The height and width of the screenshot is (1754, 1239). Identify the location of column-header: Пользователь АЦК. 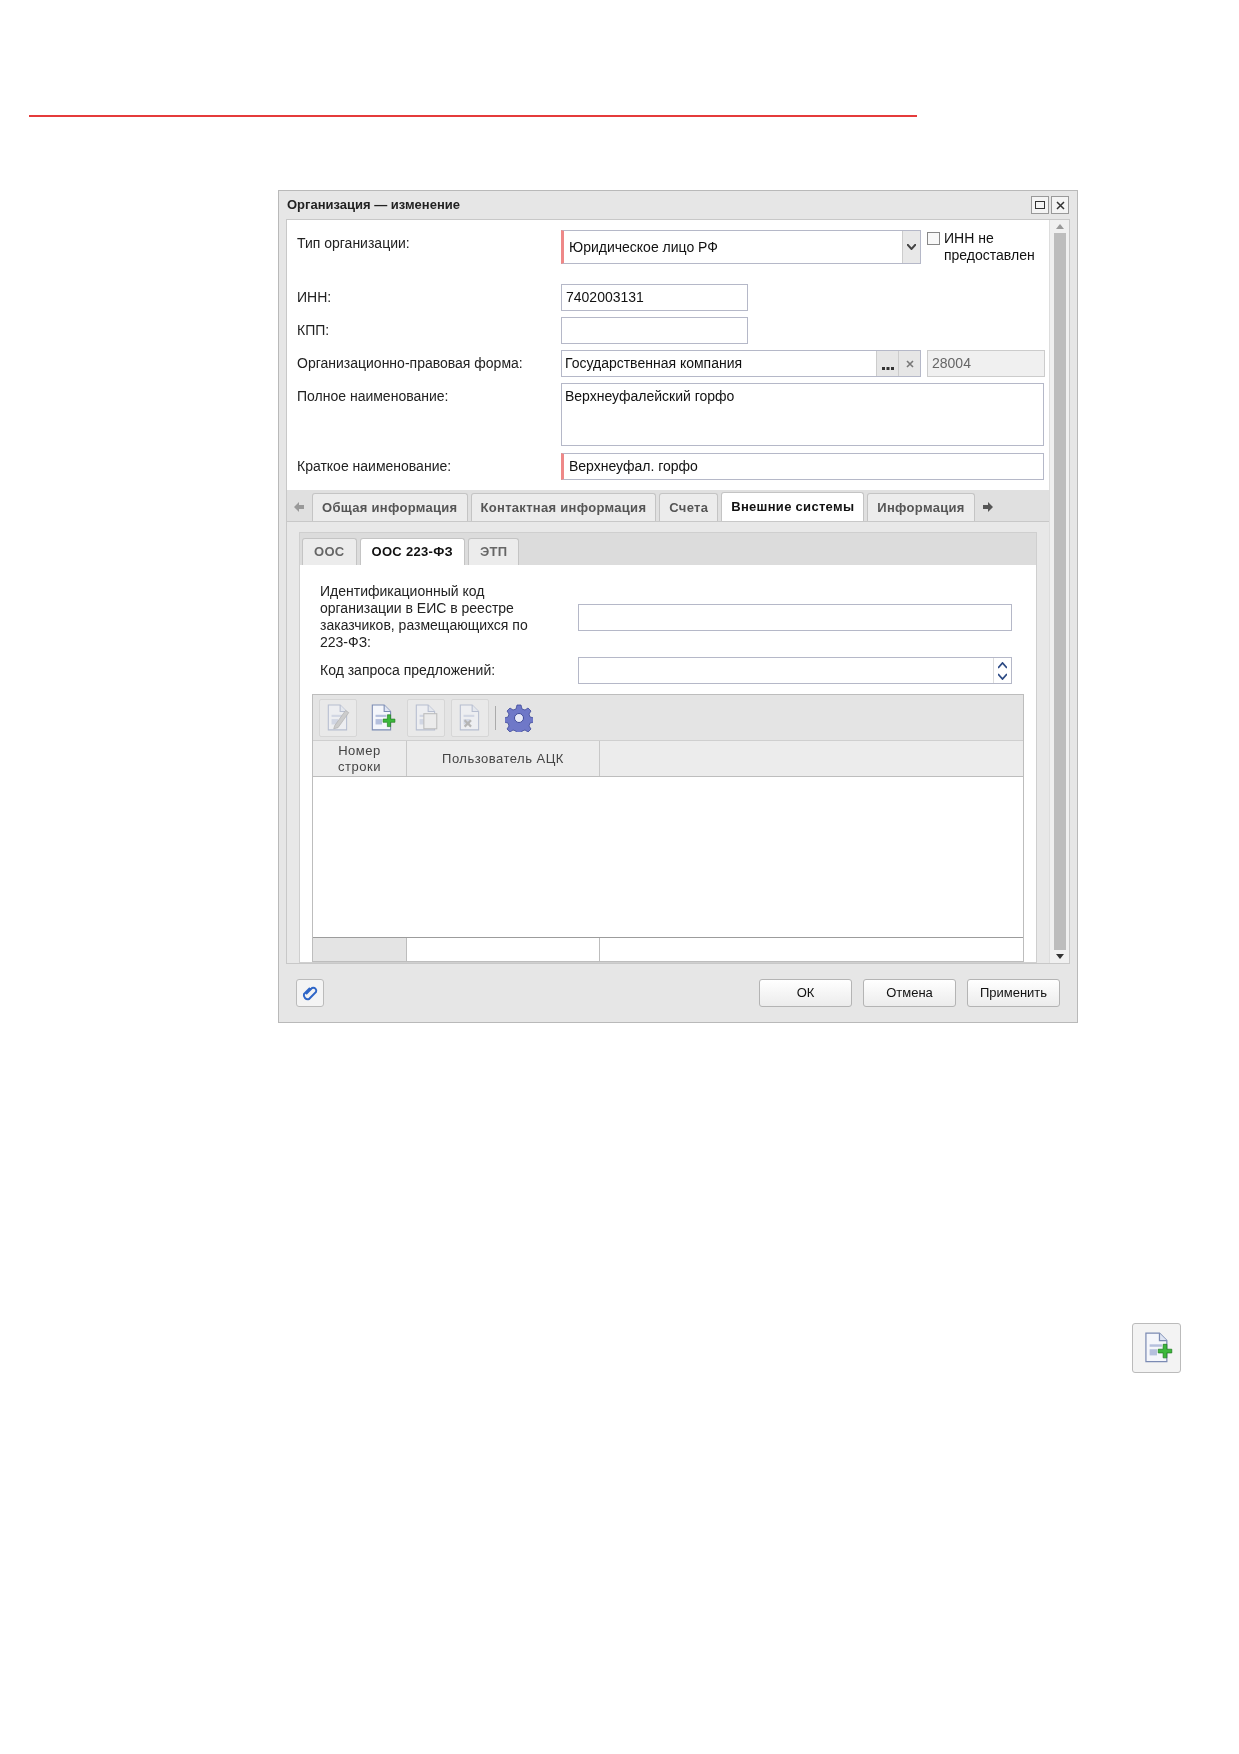
(503, 758).